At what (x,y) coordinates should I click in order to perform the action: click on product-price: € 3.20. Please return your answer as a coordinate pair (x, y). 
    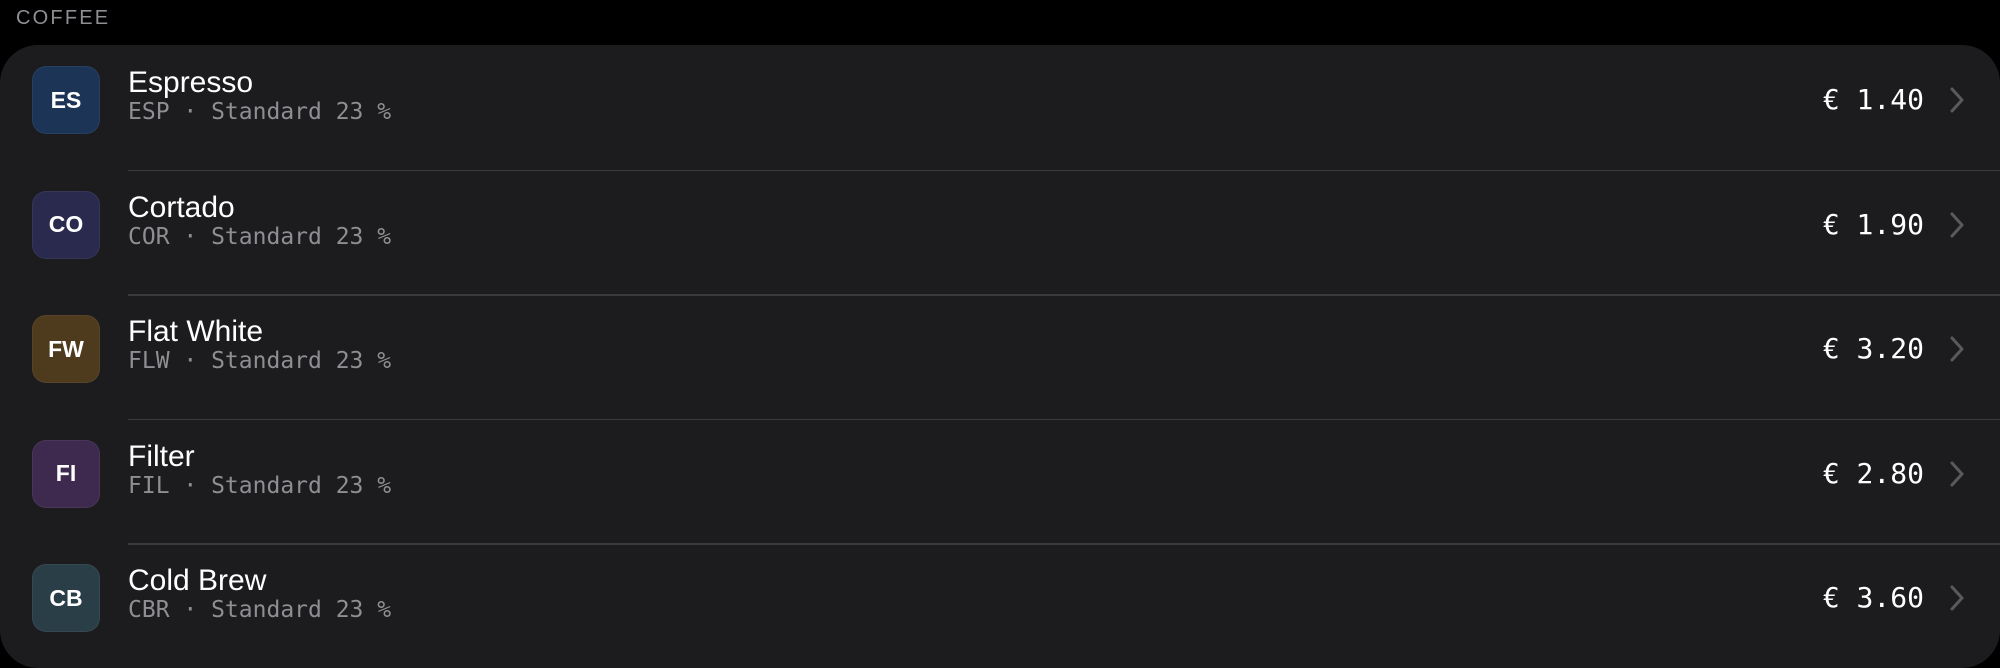
    Looking at the image, I should click on (1873, 349).